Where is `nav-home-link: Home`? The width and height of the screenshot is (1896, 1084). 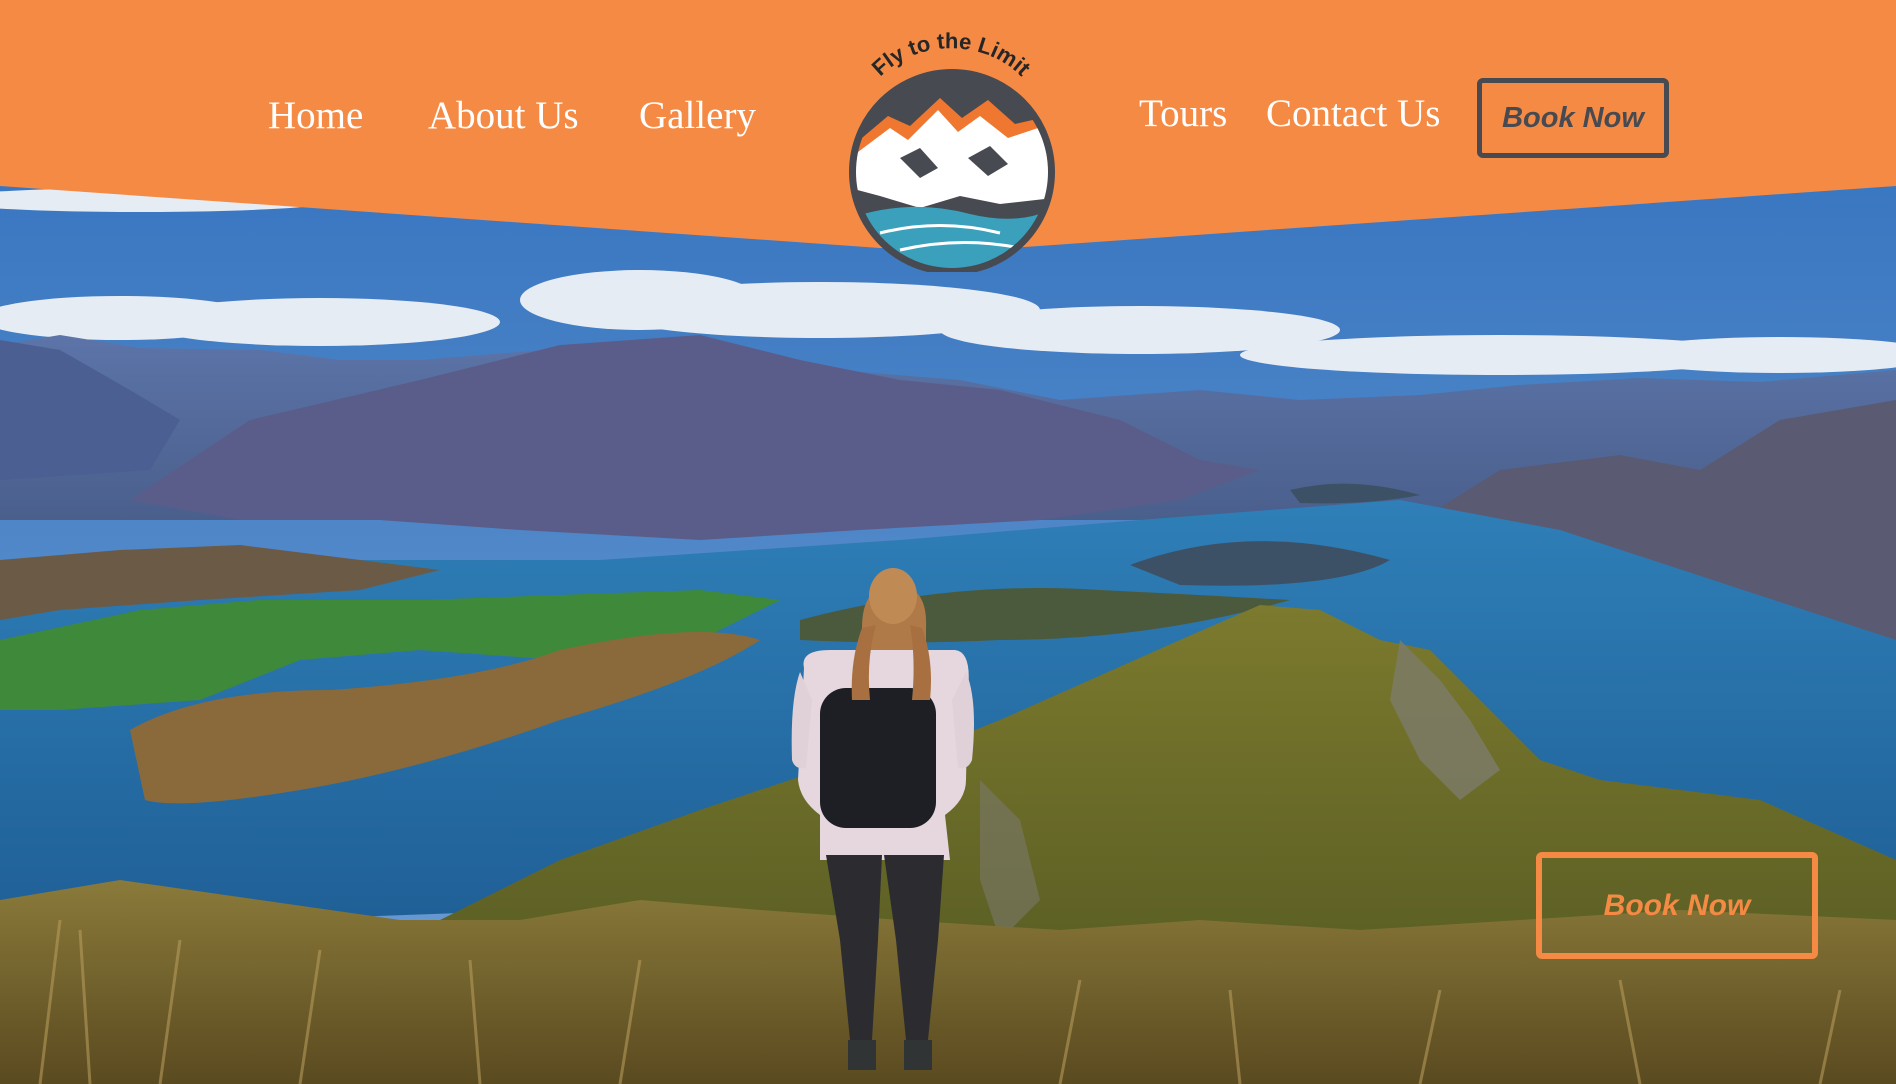
nav-home-link: Home is located at coordinates (315, 116).